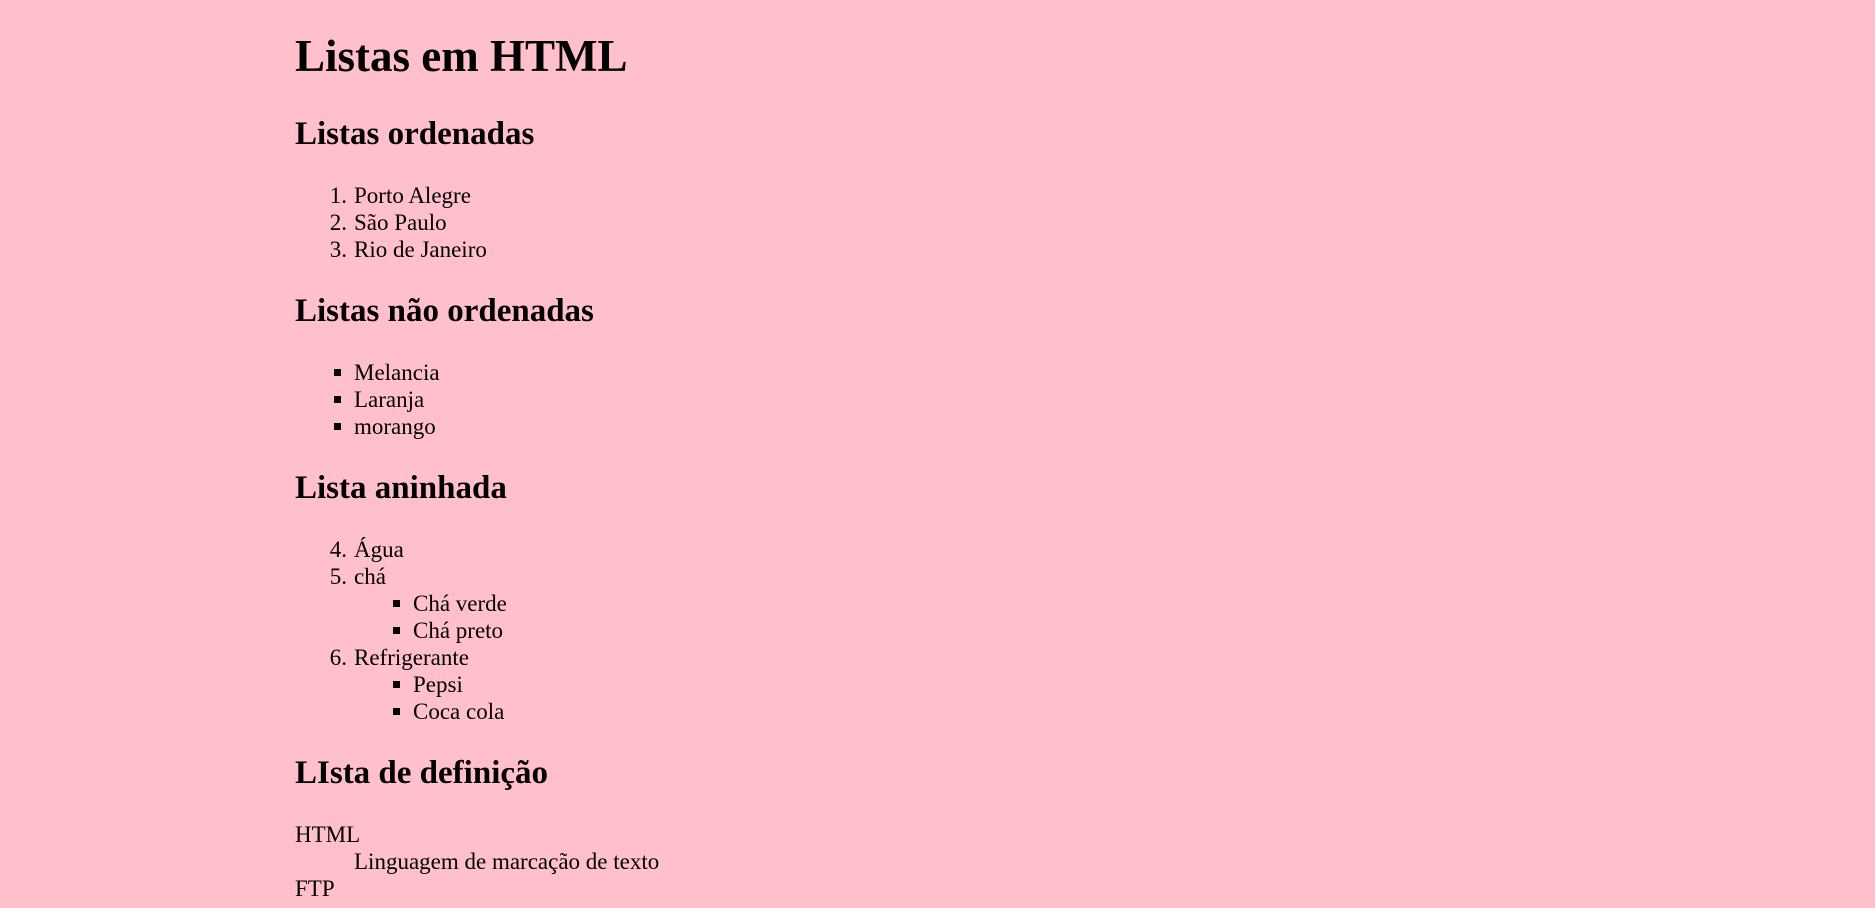 This screenshot has height=908, width=1875. Describe the element at coordinates (995, 861) in the screenshot. I see `definition-list: HTML Linguagem de marcação de texto FTP` at that location.